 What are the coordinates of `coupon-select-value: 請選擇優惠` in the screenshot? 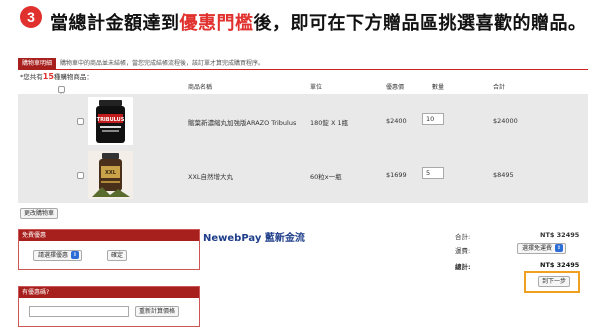 It's located at (53, 255).